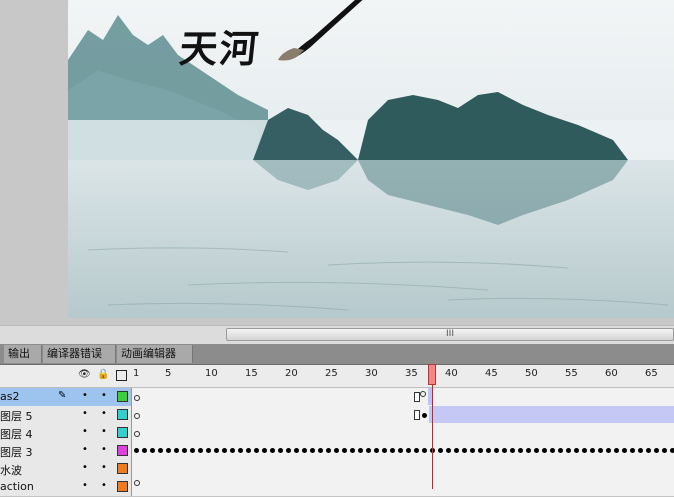 Image resolution: width=674 pixels, height=497 pixels. Describe the element at coordinates (220, 48) in the screenshot. I see `calligraphy-title: 天河` at that location.